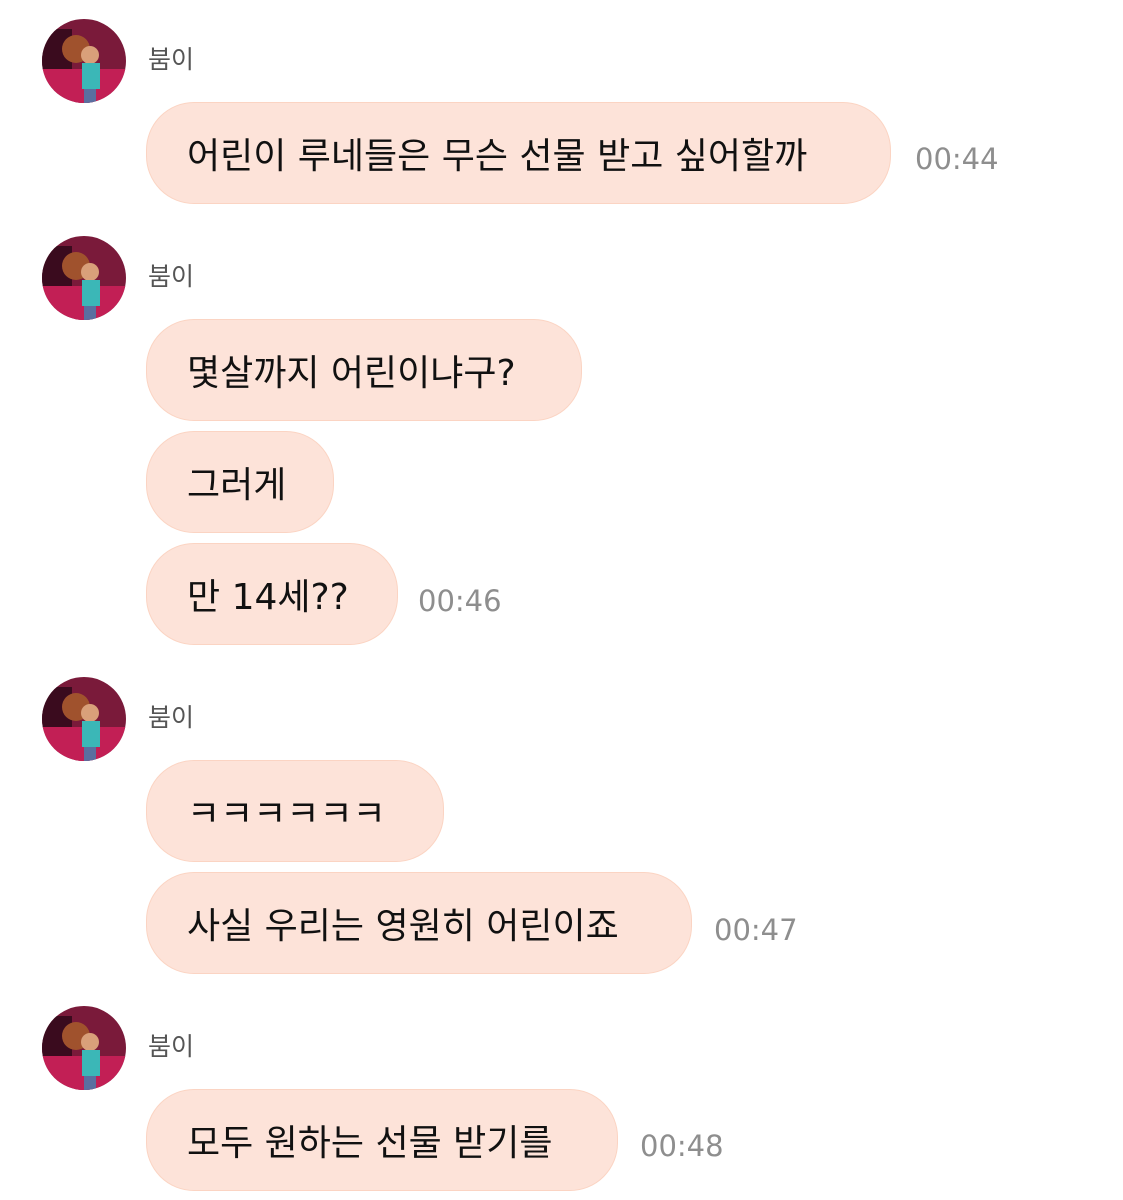 The image size is (1123, 1200). I want to click on message-bubble: 그러게, so click(240, 482).